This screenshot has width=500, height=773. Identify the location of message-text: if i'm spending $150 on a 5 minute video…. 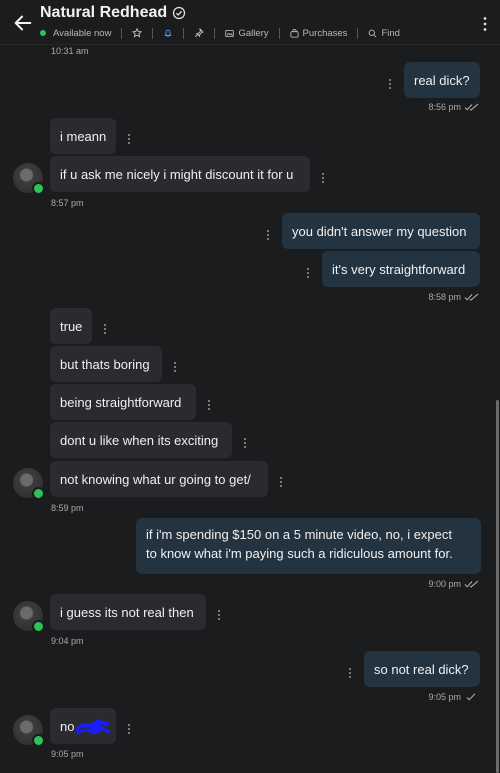
(299, 544).